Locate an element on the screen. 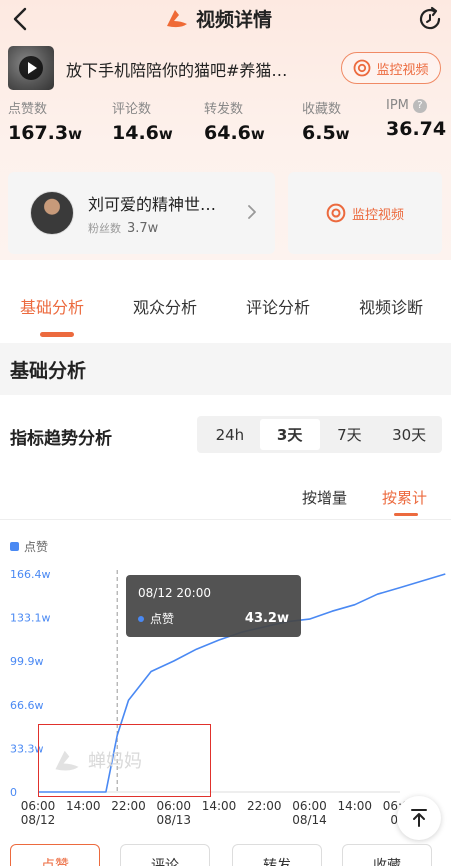 The width and height of the screenshot is (451, 866). trend-row: 指标趋势分析 24h 3天 7天 30天 is located at coordinates (225, 434).